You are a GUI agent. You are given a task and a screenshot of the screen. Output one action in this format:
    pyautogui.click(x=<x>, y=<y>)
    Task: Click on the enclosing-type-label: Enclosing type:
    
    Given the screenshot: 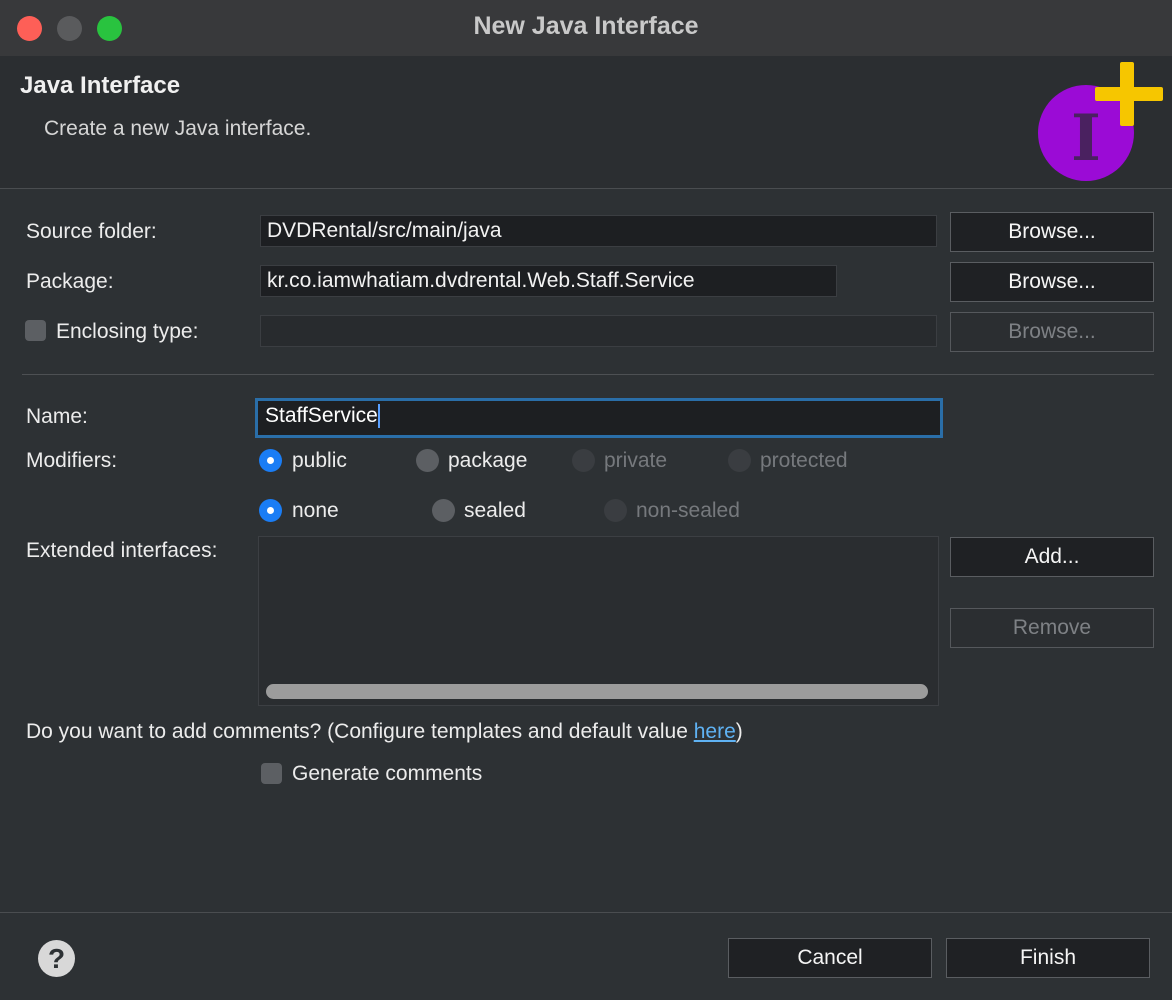 What is the action you would take?
    pyautogui.click(x=127, y=331)
    